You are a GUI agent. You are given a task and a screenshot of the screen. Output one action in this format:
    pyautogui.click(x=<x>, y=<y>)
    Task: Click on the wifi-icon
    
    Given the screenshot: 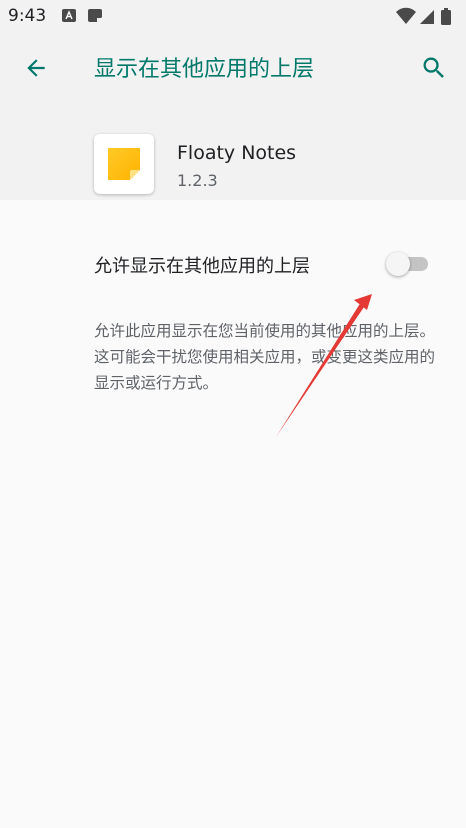 What is the action you would take?
    pyautogui.click(x=406, y=16)
    